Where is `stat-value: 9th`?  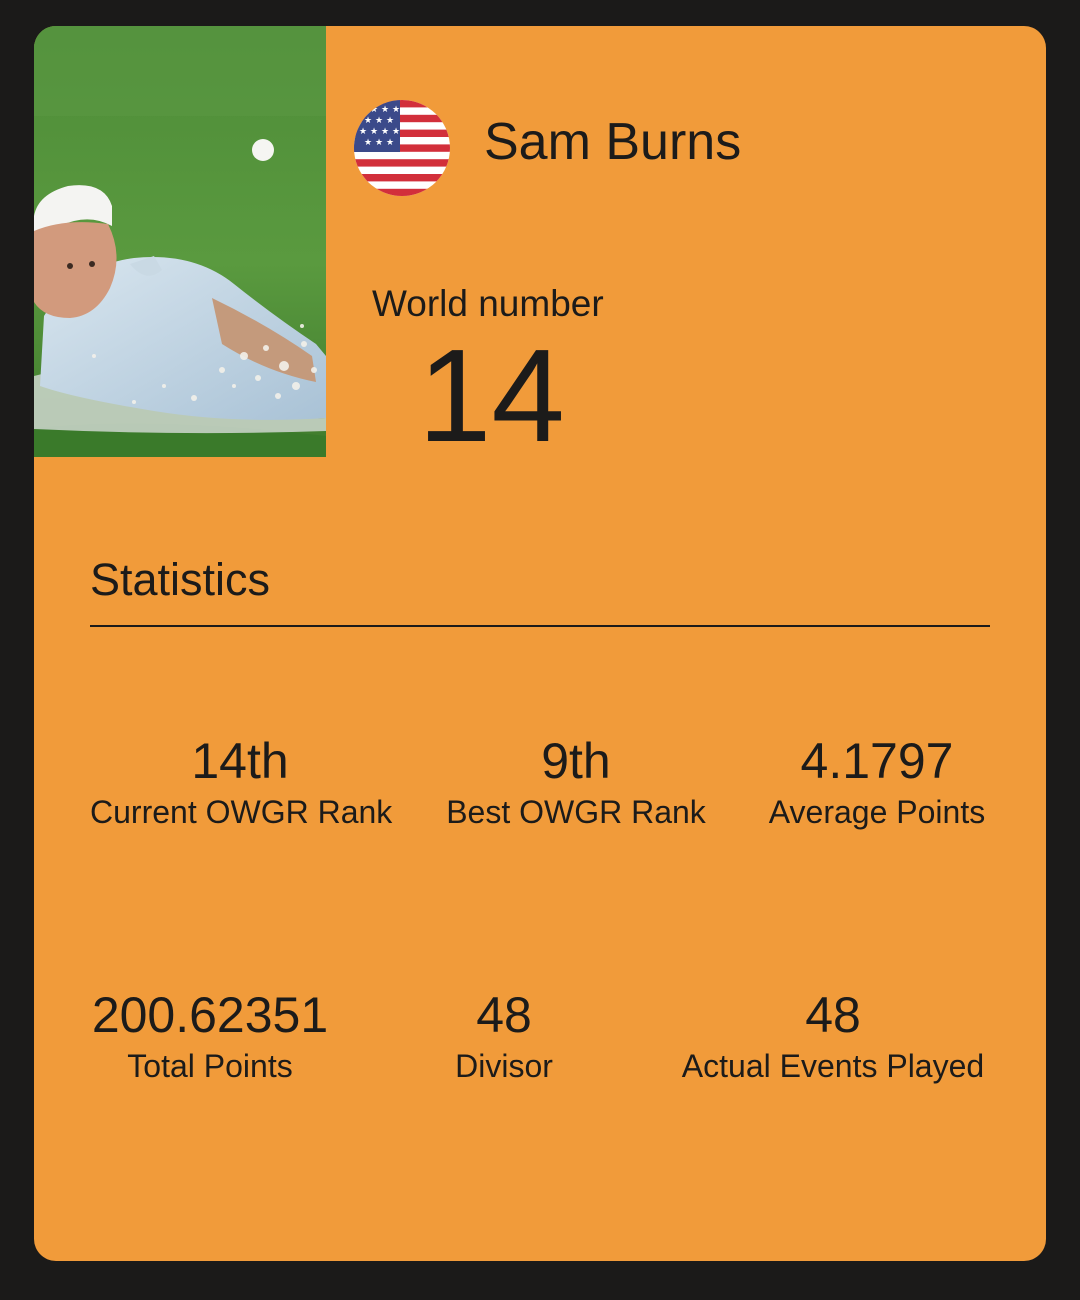 stat-value: 9th is located at coordinates (576, 761).